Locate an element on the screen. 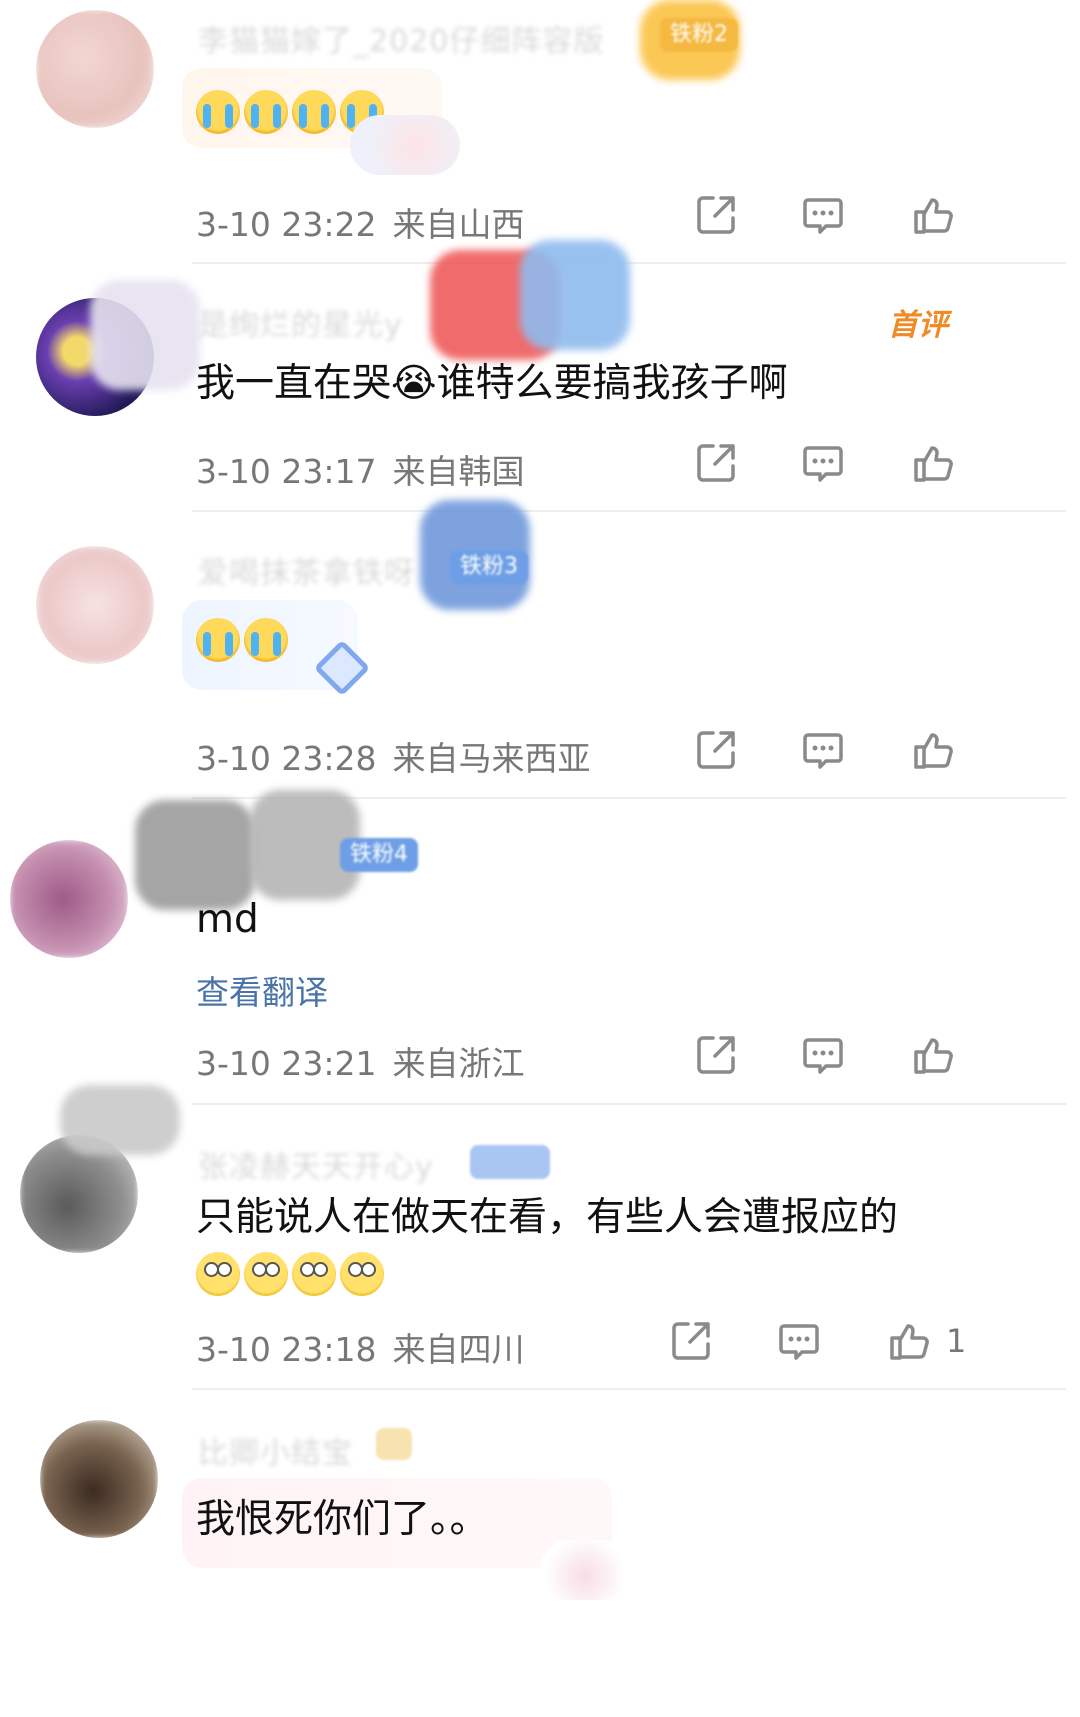  comment-location: 来自浙江 is located at coordinates (458, 1063).